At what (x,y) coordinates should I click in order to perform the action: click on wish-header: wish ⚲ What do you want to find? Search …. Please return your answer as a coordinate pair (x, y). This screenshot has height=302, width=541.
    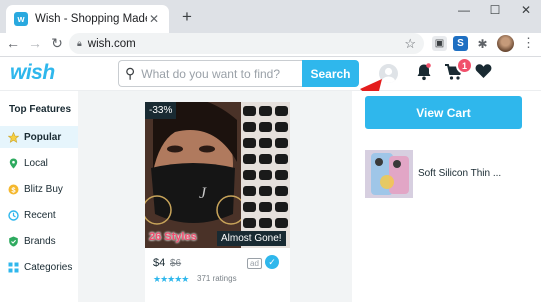
    Looking at the image, I should click on (270, 74).